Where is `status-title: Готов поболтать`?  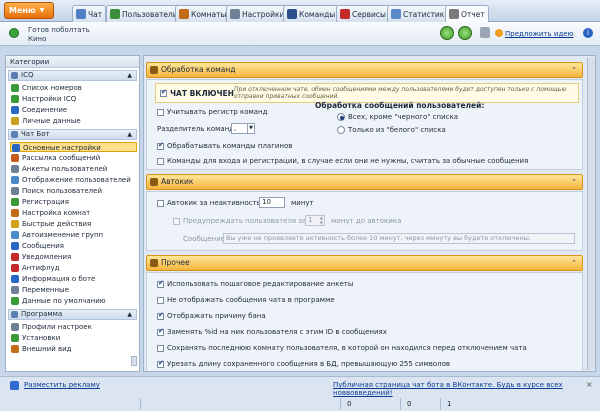
status-title: Готов поболтать is located at coordinates (59, 30).